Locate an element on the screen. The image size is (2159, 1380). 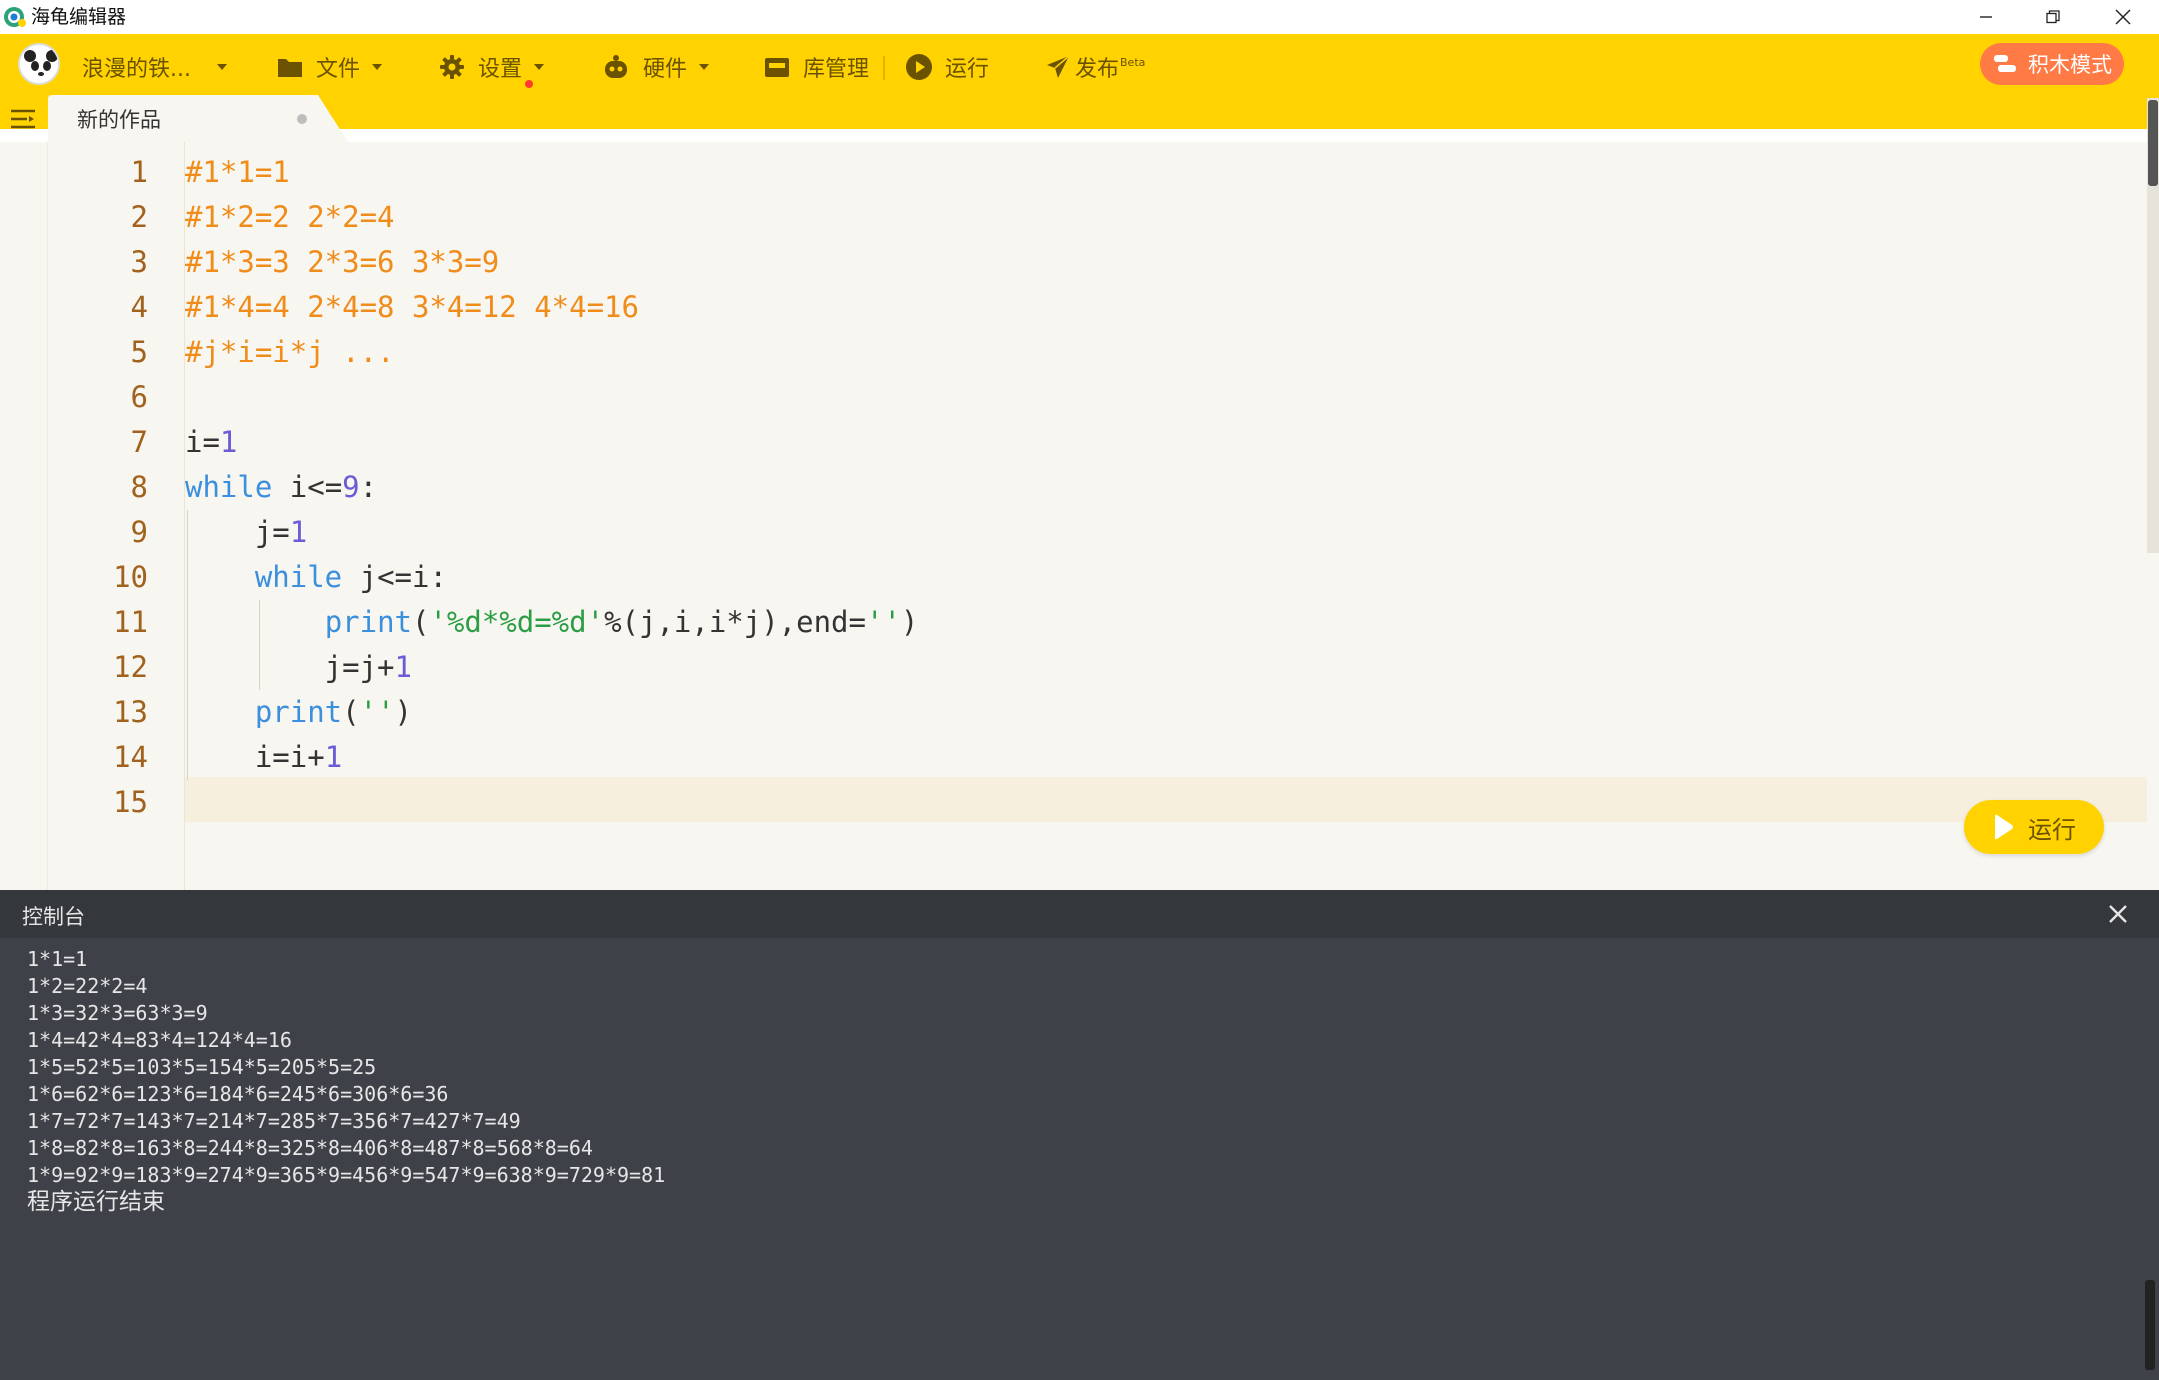
gear-icon is located at coordinates (452, 67).